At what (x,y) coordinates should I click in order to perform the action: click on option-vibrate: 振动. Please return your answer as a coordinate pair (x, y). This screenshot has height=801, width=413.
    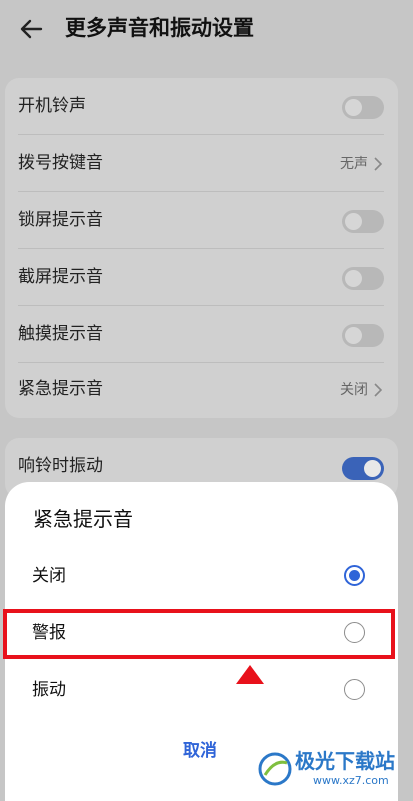
    Looking at the image, I should click on (201, 690).